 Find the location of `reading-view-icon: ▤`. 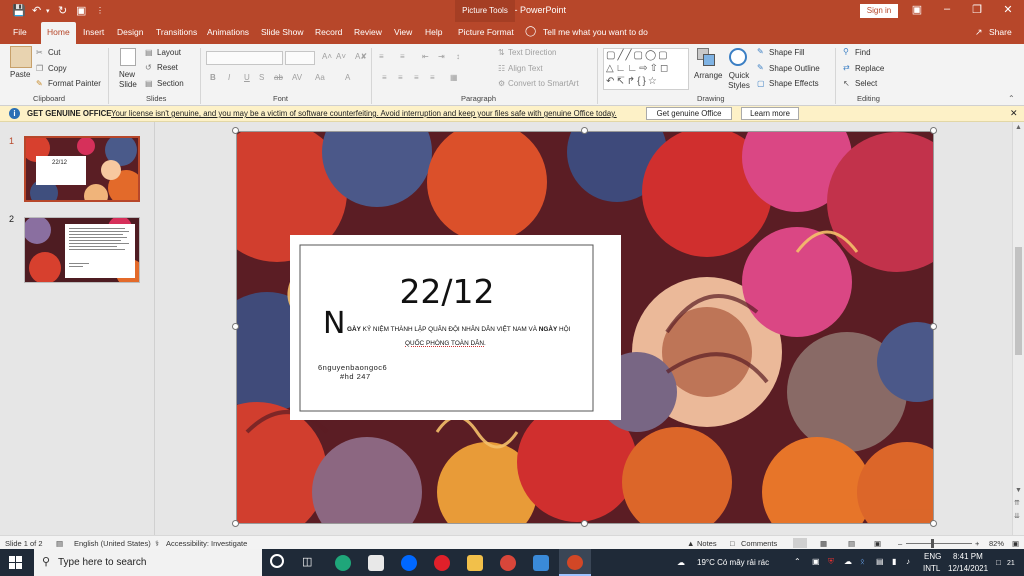

reading-view-icon: ▤ is located at coordinates (851, 543).